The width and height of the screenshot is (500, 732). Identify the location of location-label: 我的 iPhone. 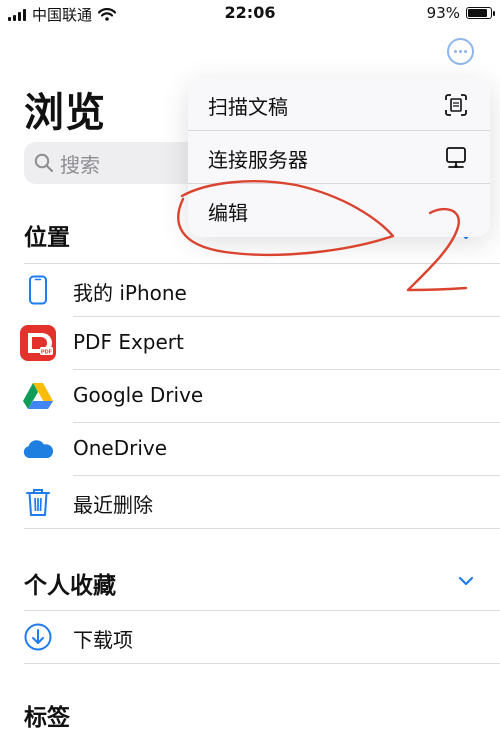
(130, 293).